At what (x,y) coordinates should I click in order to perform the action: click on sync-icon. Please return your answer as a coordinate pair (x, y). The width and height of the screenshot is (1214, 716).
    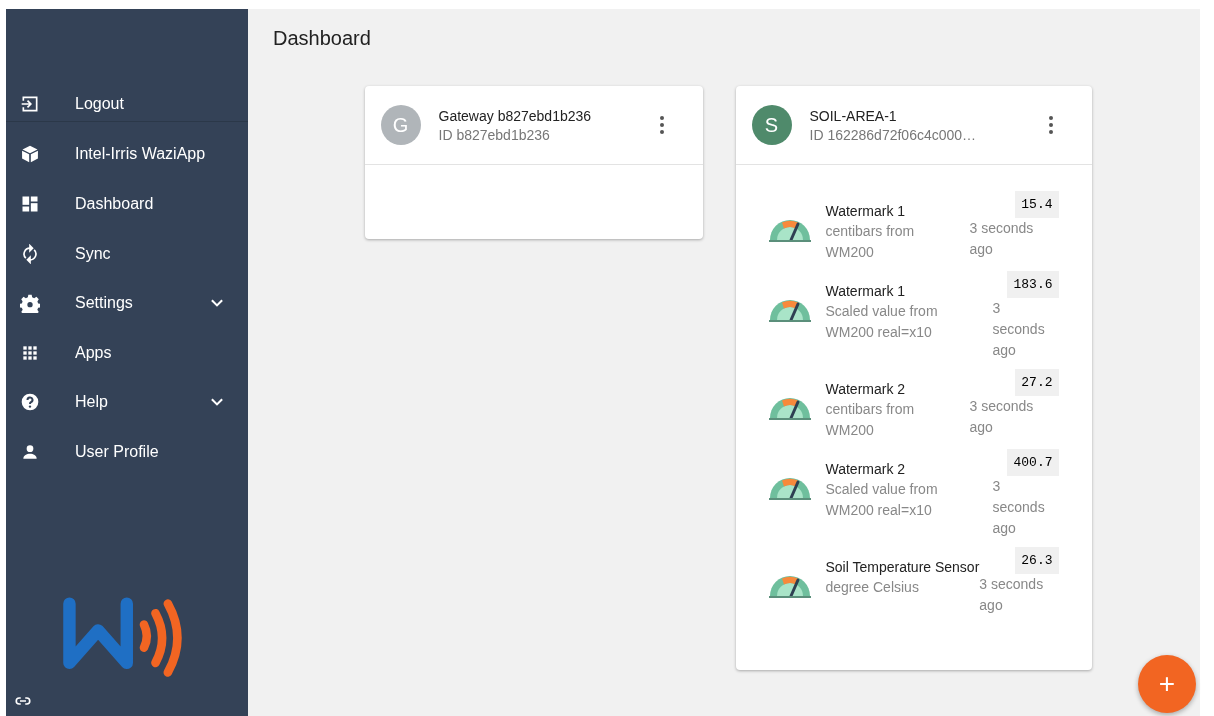
    Looking at the image, I should click on (30, 253).